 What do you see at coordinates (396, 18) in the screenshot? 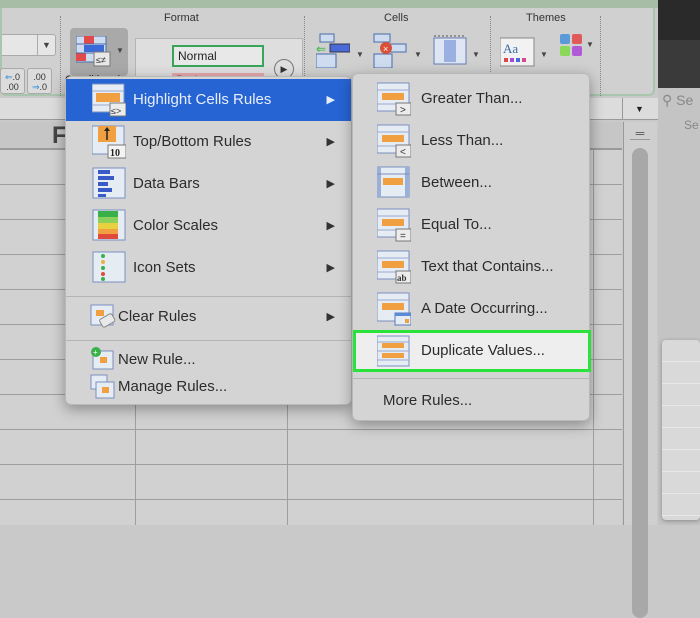
I see `group-title-cells: Cells` at bounding box center [396, 18].